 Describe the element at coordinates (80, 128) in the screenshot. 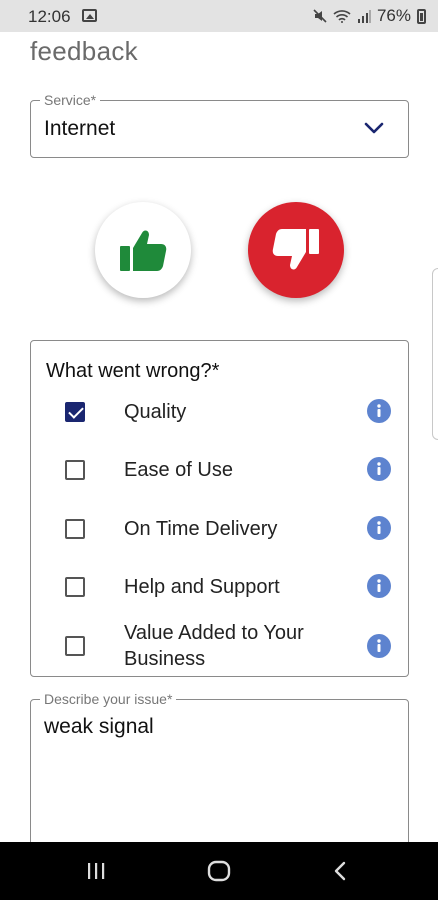

I see `service-value: Internet` at that location.